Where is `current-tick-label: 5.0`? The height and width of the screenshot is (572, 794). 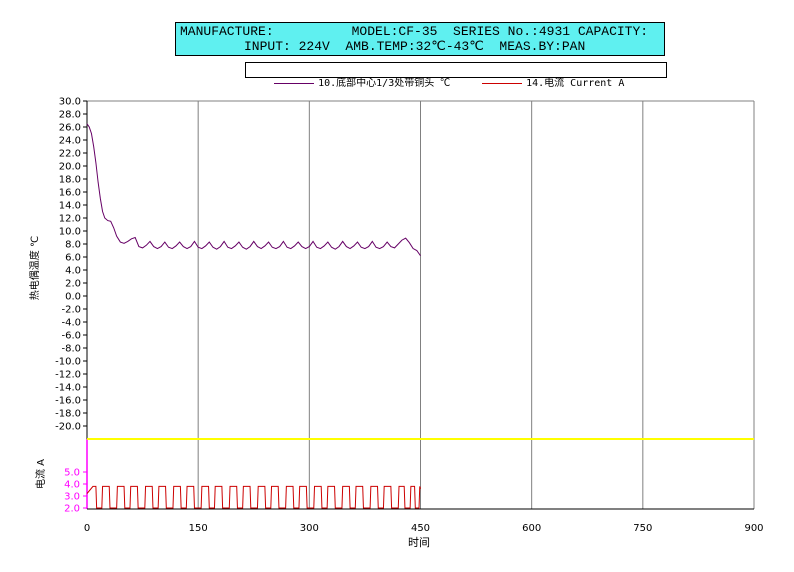 current-tick-label: 5.0 is located at coordinates (72, 473).